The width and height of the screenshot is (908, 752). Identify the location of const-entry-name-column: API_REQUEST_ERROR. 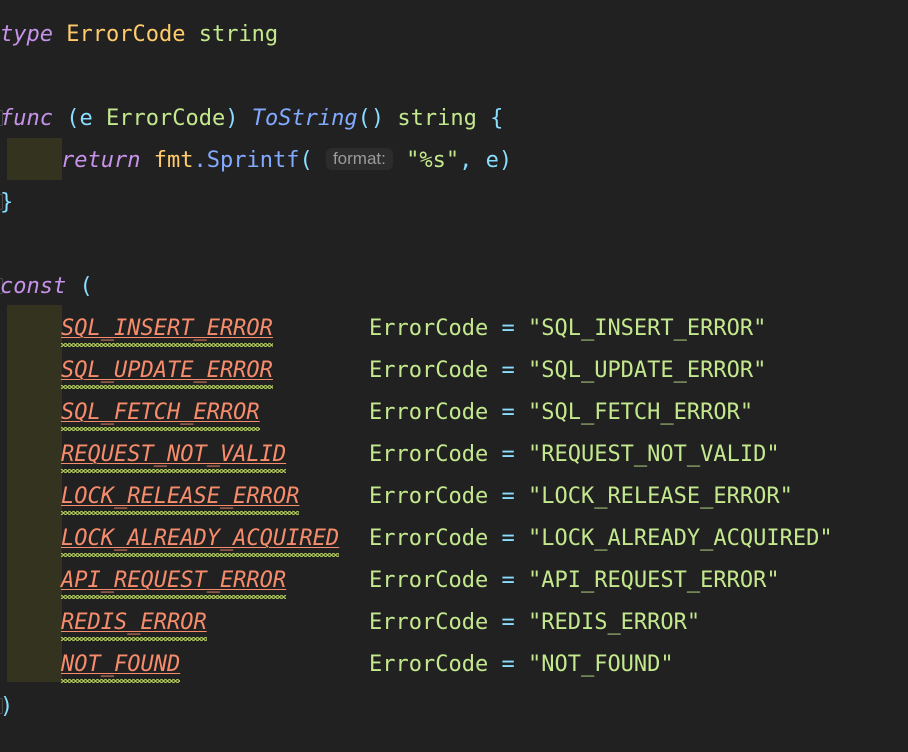
(215, 581).